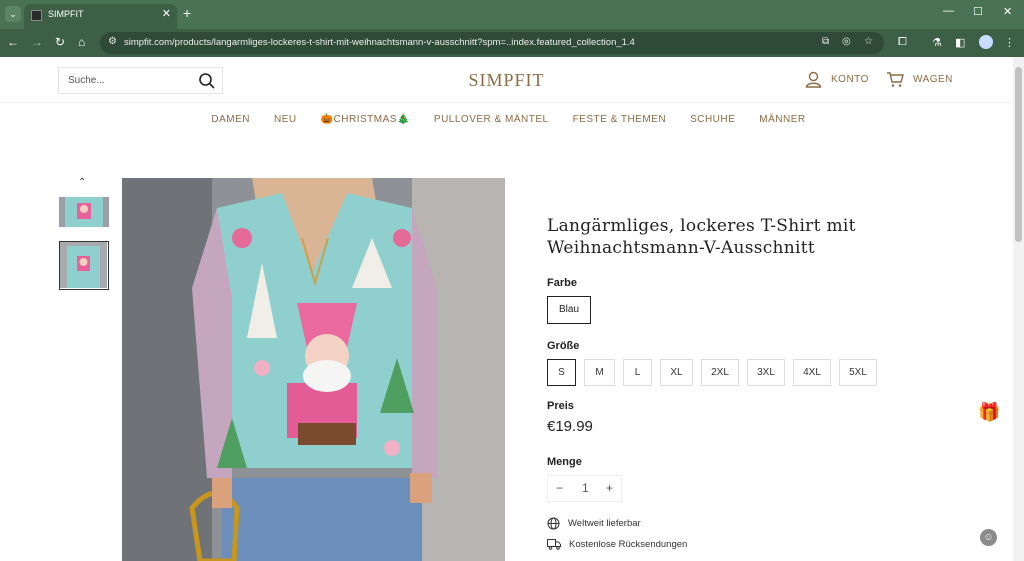 The height and width of the screenshot is (561, 1024). I want to click on gift-icon: 🎁, so click(989, 412).